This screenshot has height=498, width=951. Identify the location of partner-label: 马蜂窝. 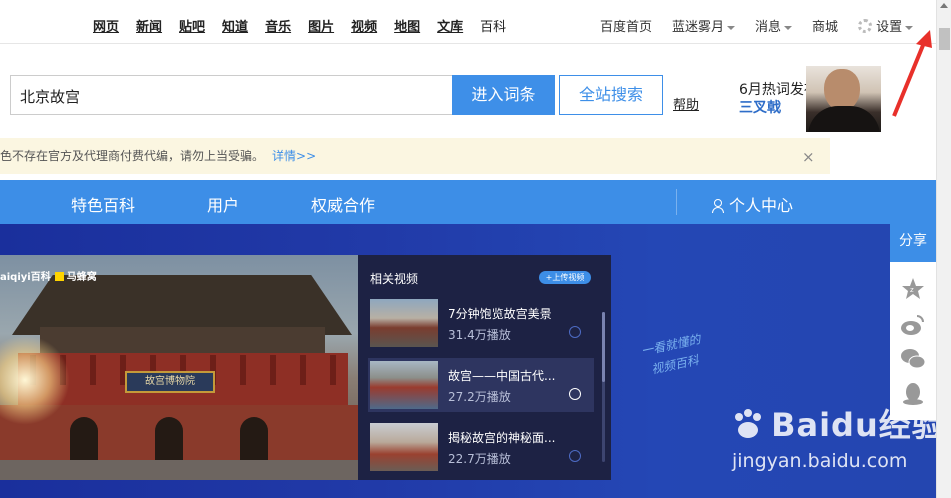
(81, 277).